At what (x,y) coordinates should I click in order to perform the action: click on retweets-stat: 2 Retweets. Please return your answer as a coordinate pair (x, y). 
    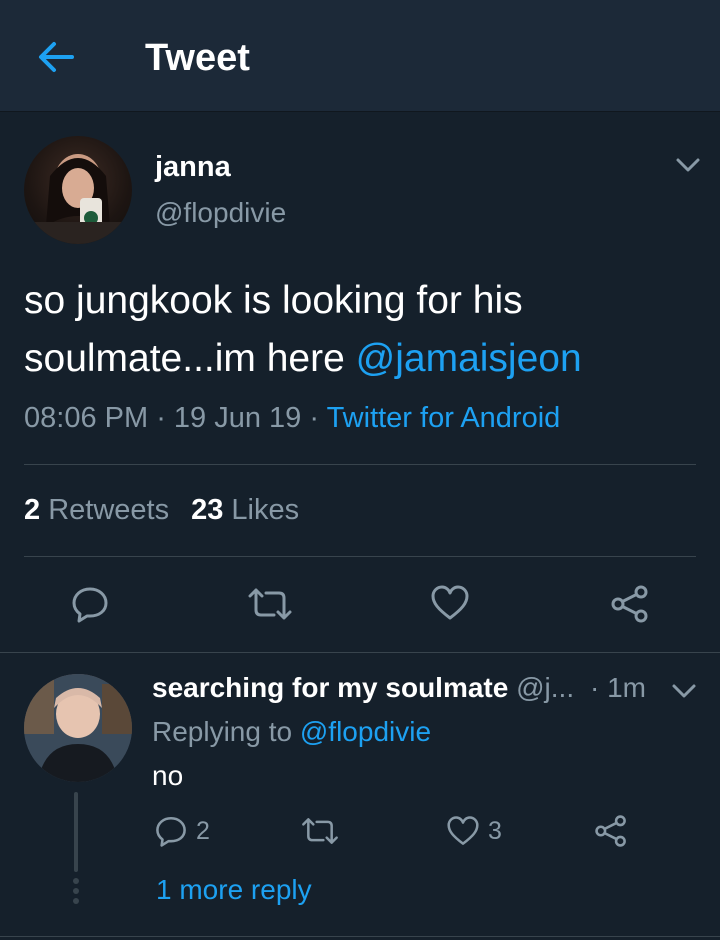
    Looking at the image, I should click on (96, 510).